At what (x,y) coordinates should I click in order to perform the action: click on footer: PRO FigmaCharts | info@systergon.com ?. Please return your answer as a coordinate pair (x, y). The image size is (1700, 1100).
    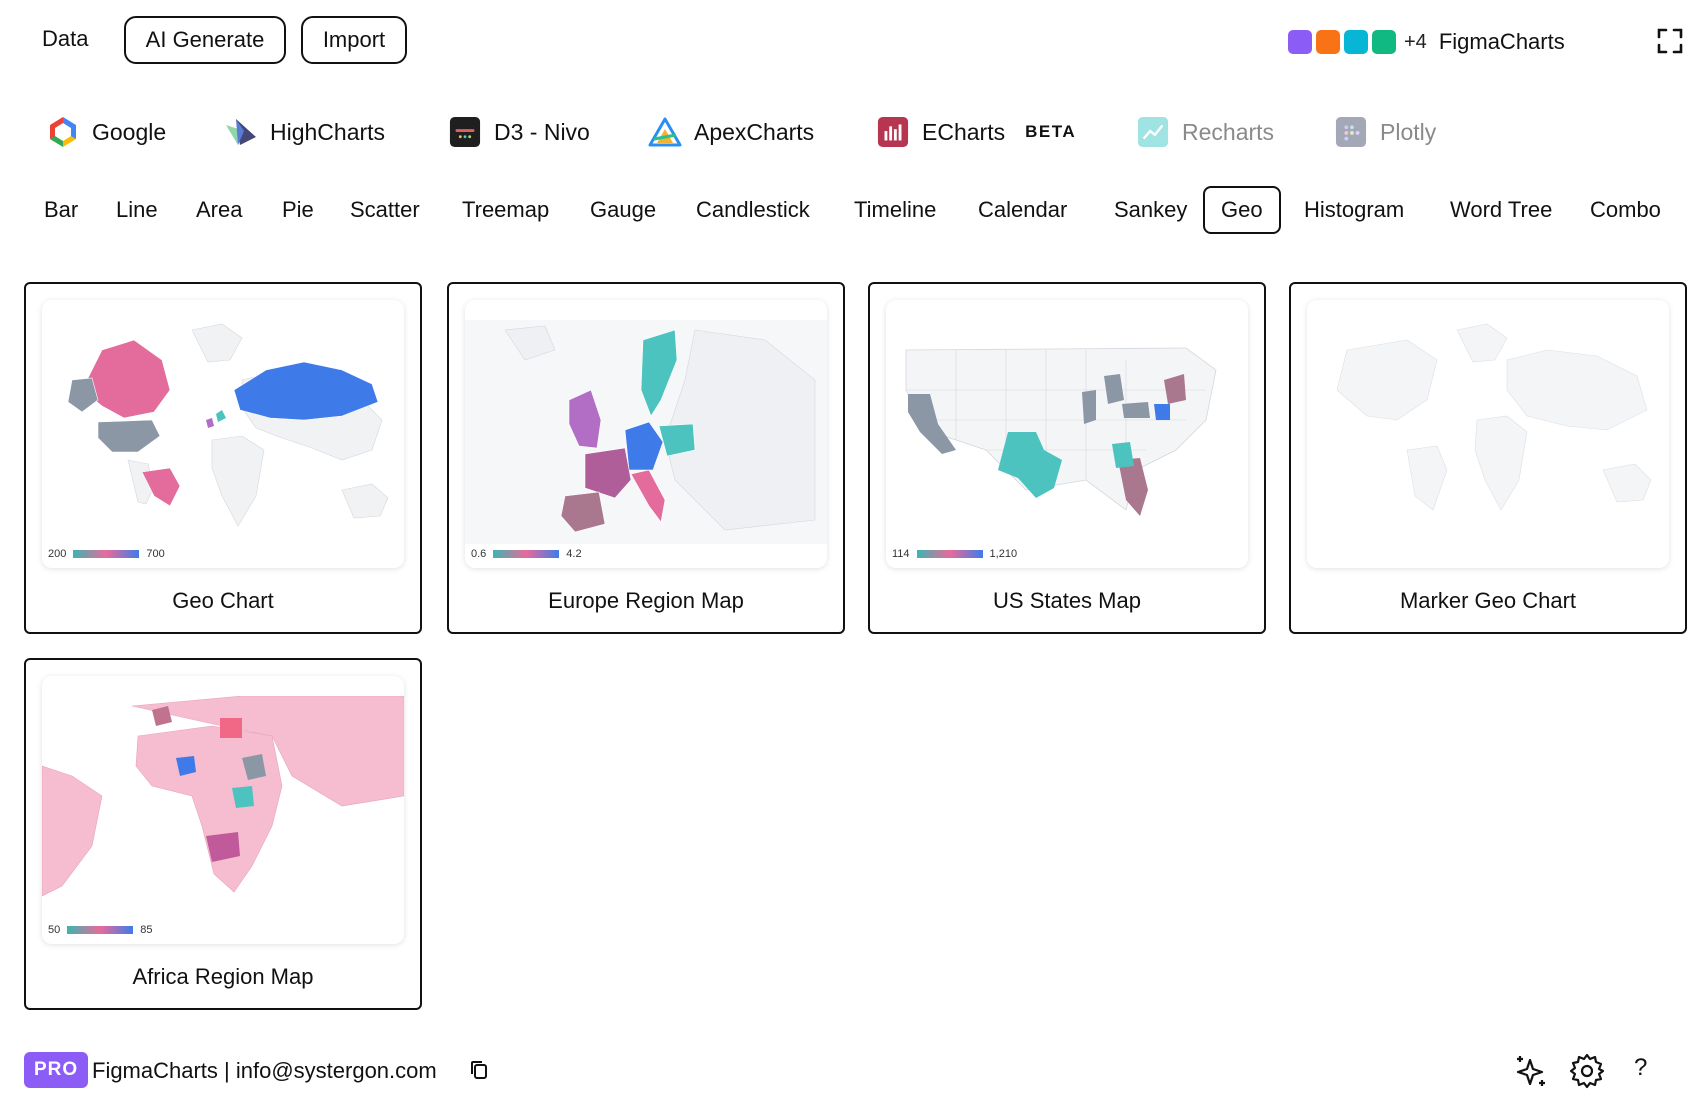
    Looking at the image, I should click on (850, 1070).